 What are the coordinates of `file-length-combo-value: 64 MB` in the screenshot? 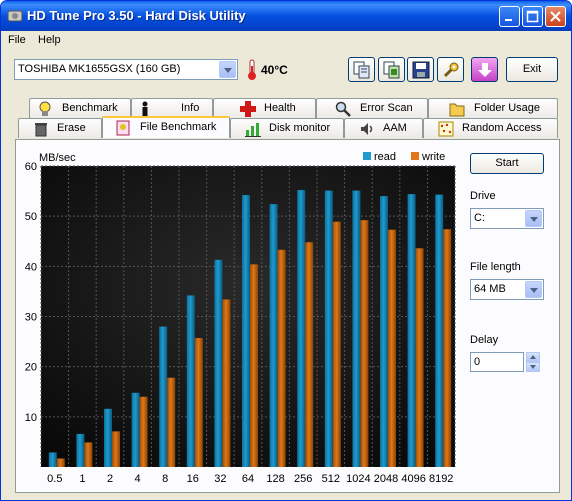 It's located at (490, 289).